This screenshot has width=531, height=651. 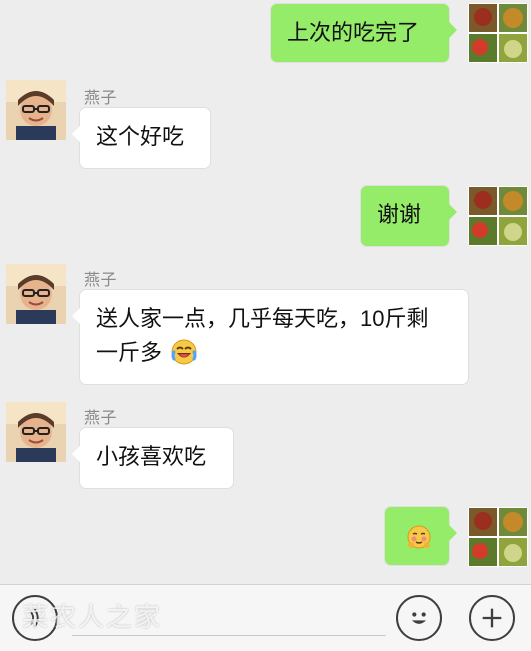 I want to click on message-text: 这个好吃, so click(x=140, y=136).